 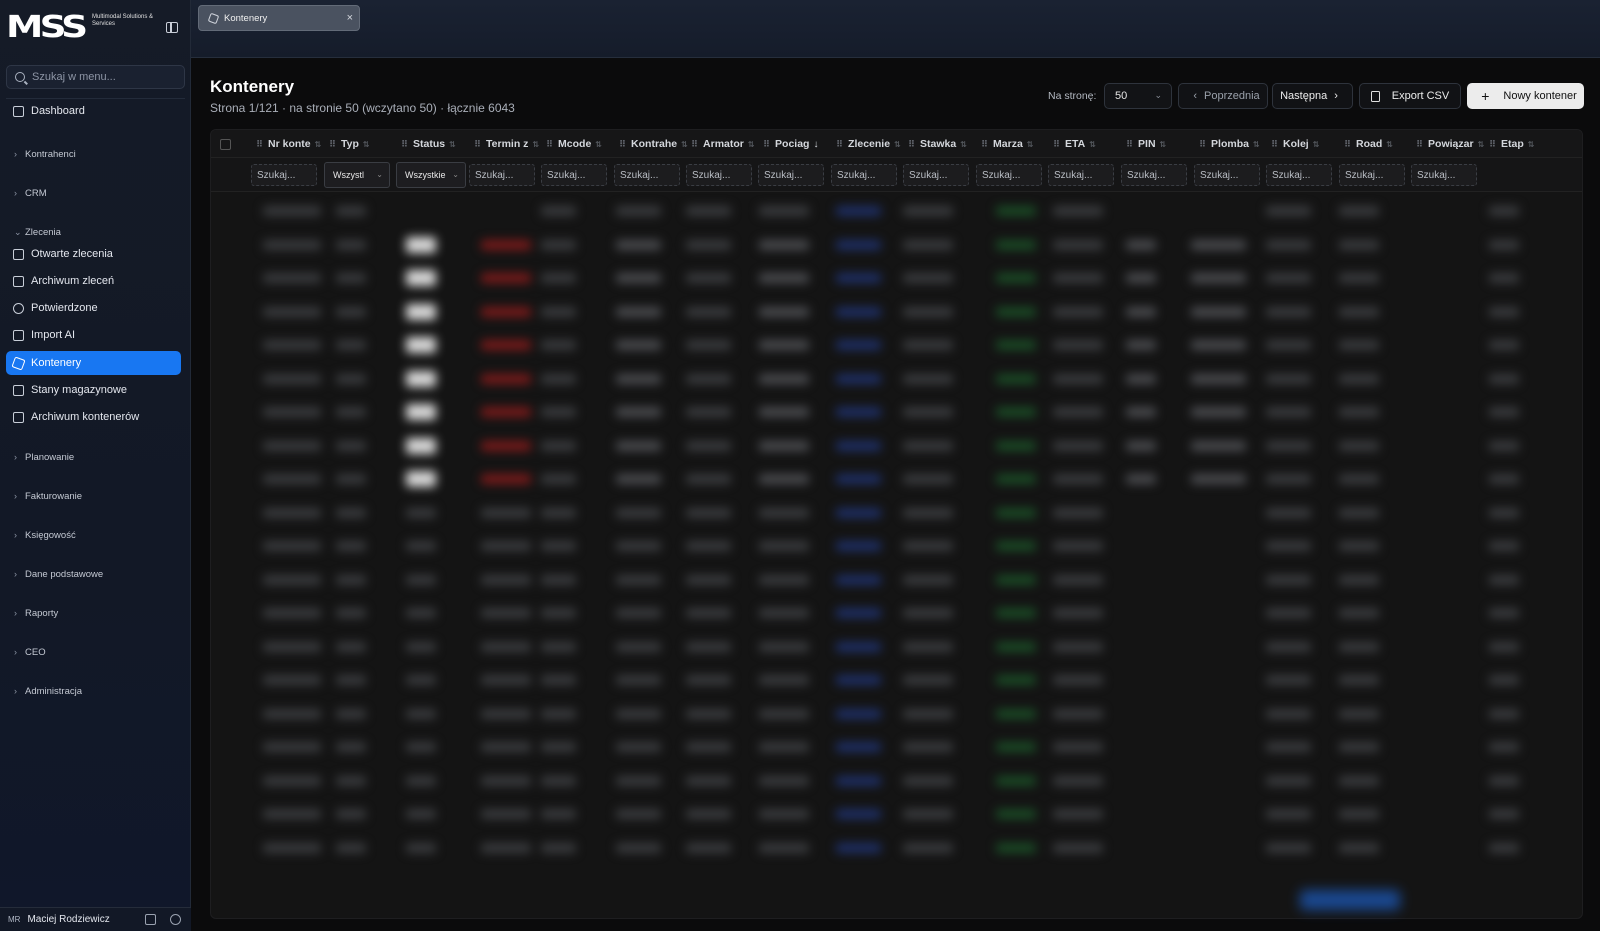 I want to click on sidebar-item-dashboard: Dashboard, so click(x=93, y=111).